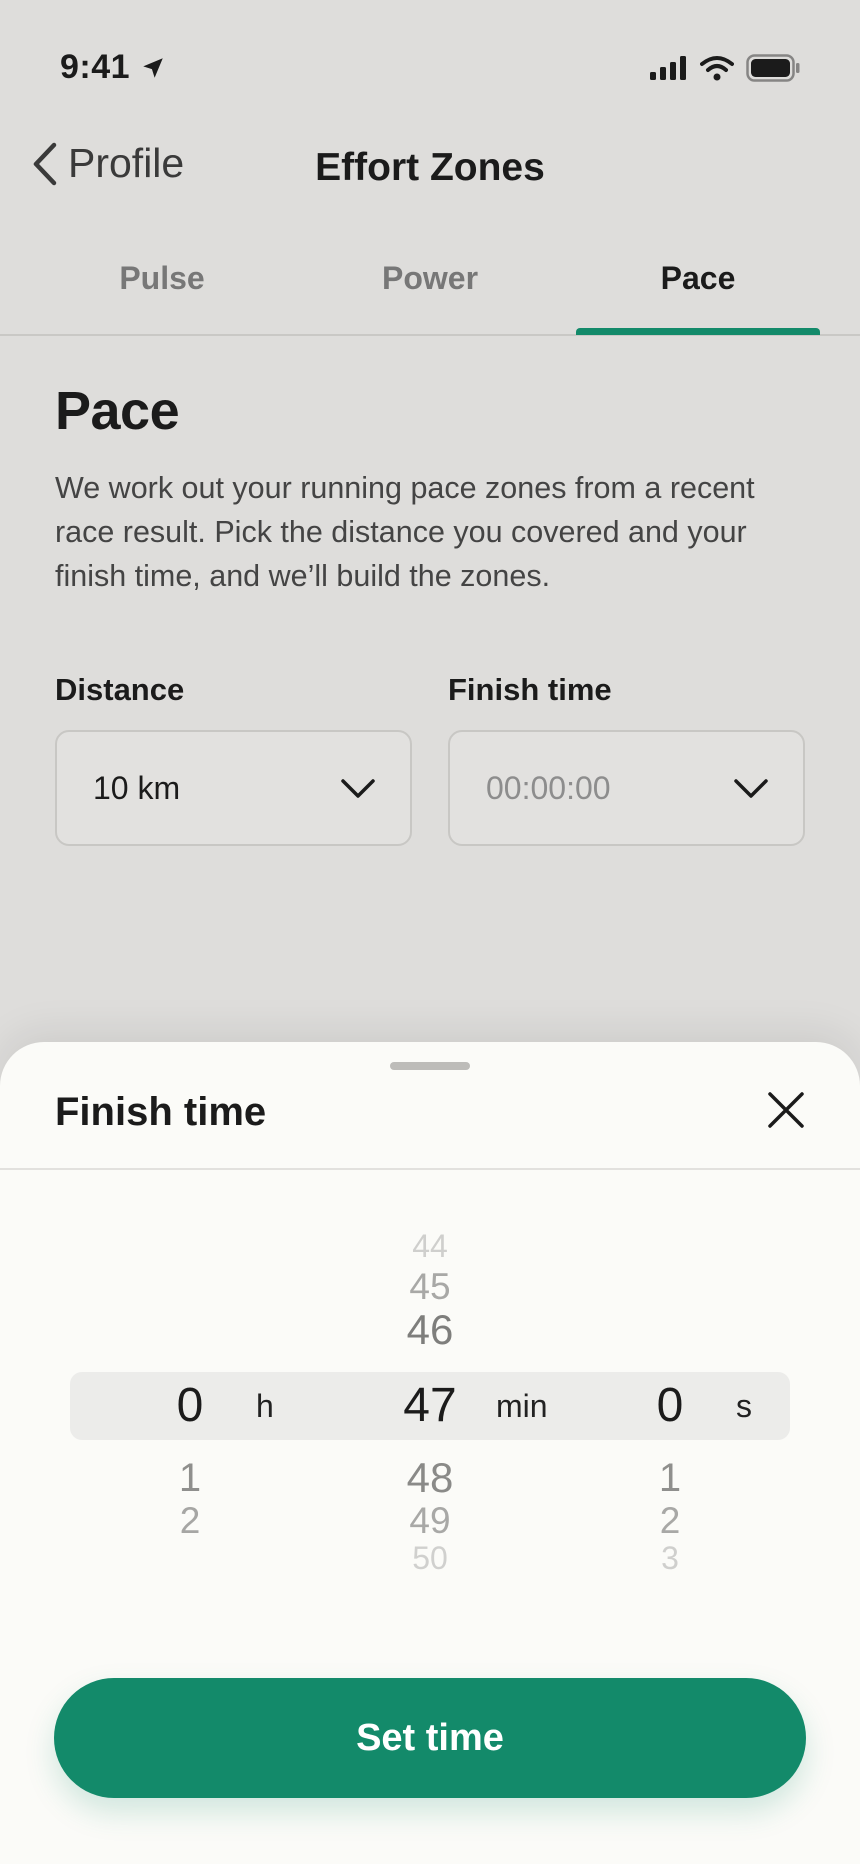 Image resolution: width=860 pixels, height=1864 pixels. I want to click on active-tab-indicator, so click(698, 331).